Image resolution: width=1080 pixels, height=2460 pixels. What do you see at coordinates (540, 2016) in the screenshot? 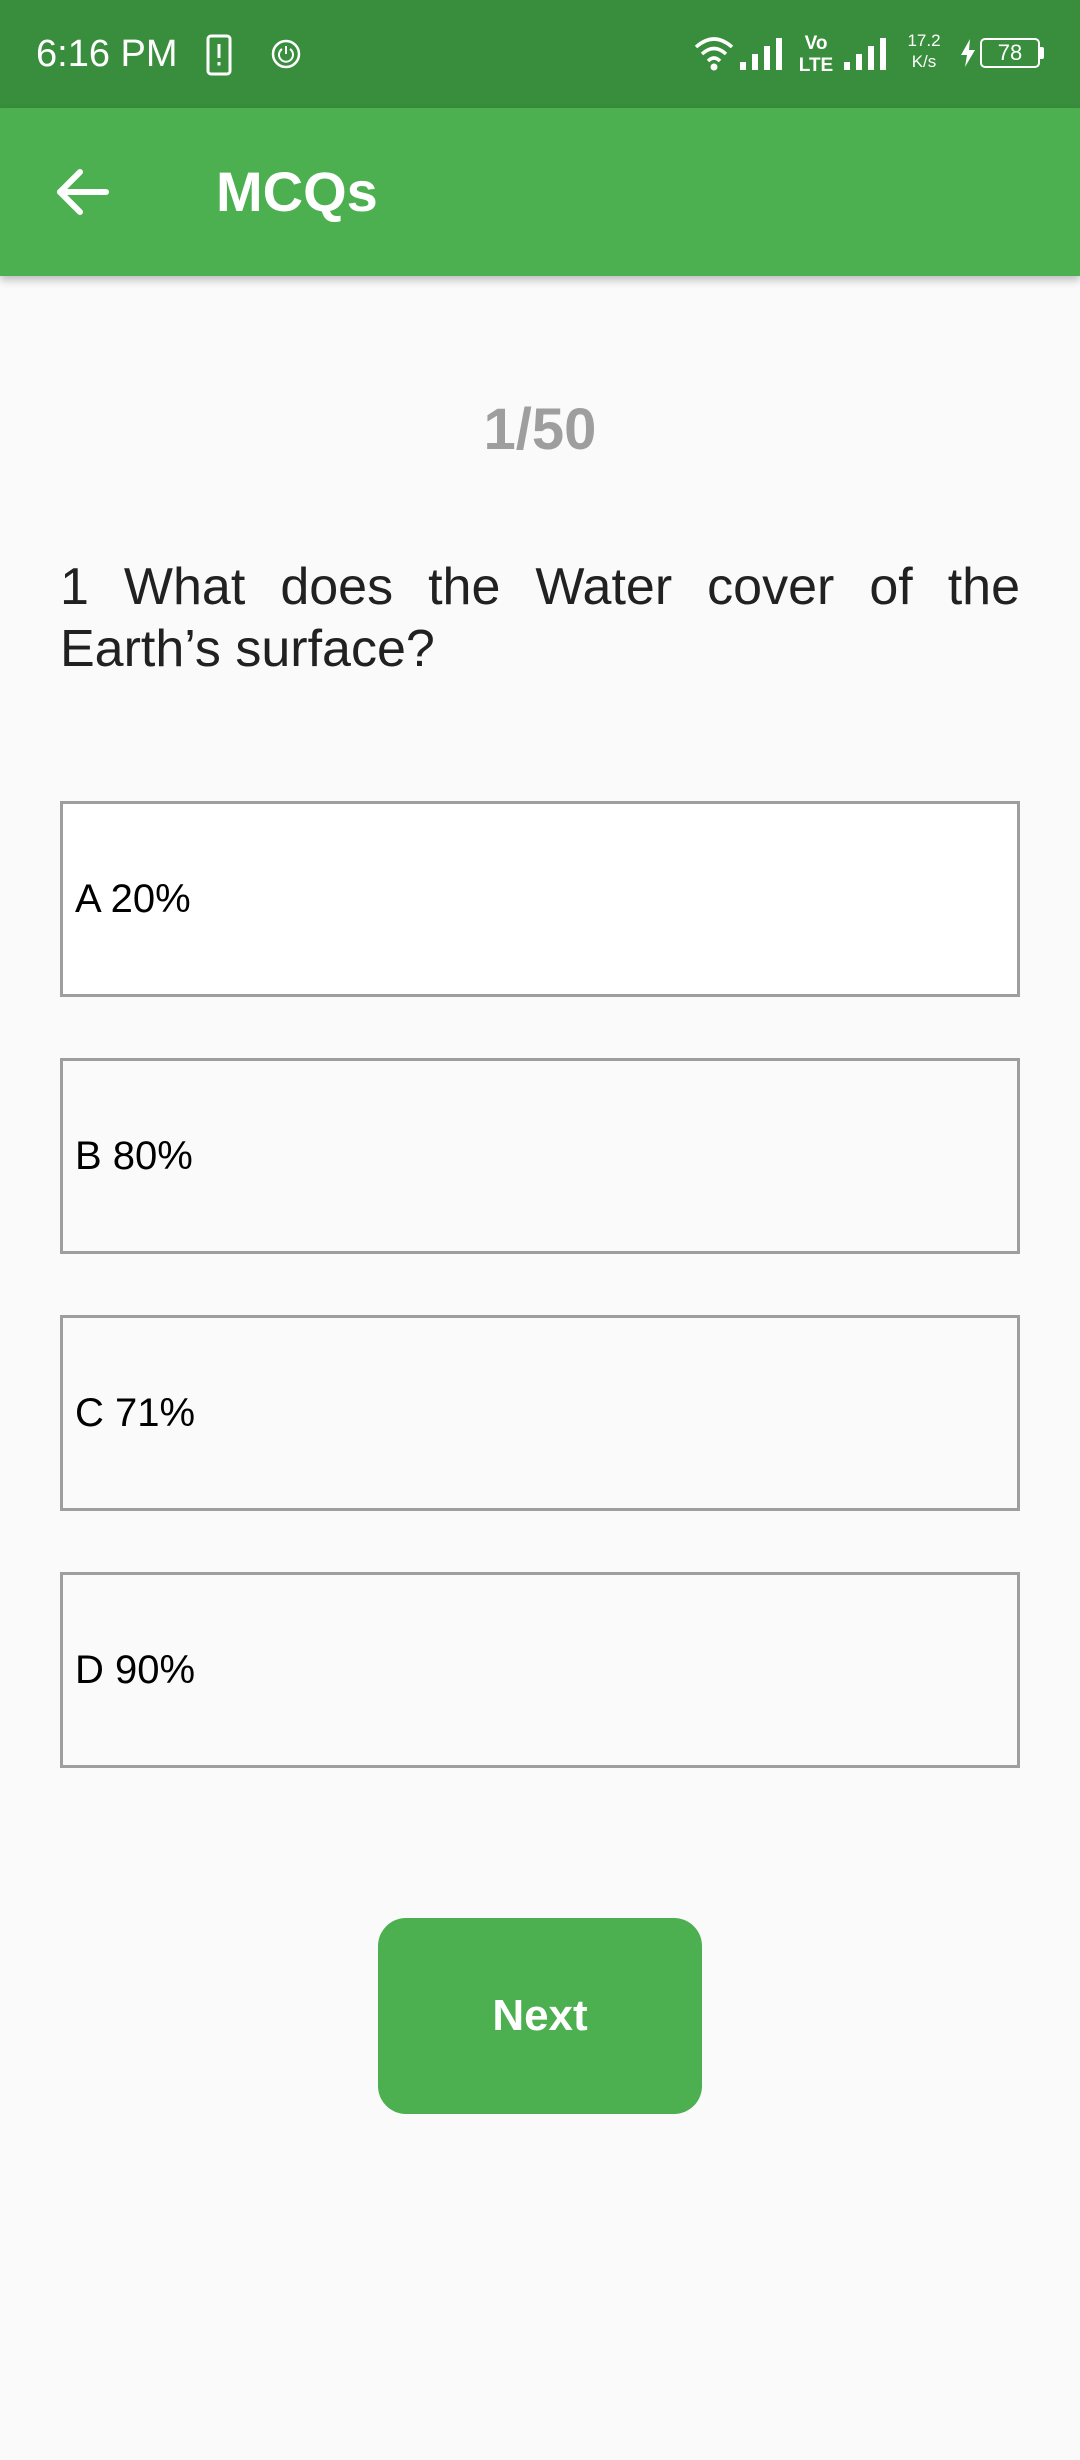
I see `next-button: Next` at bounding box center [540, 2016].